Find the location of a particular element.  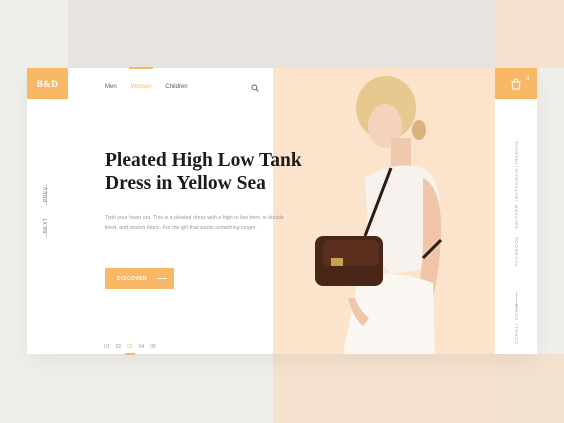

nav-item-men: Men is located at coordinates (111, 87).